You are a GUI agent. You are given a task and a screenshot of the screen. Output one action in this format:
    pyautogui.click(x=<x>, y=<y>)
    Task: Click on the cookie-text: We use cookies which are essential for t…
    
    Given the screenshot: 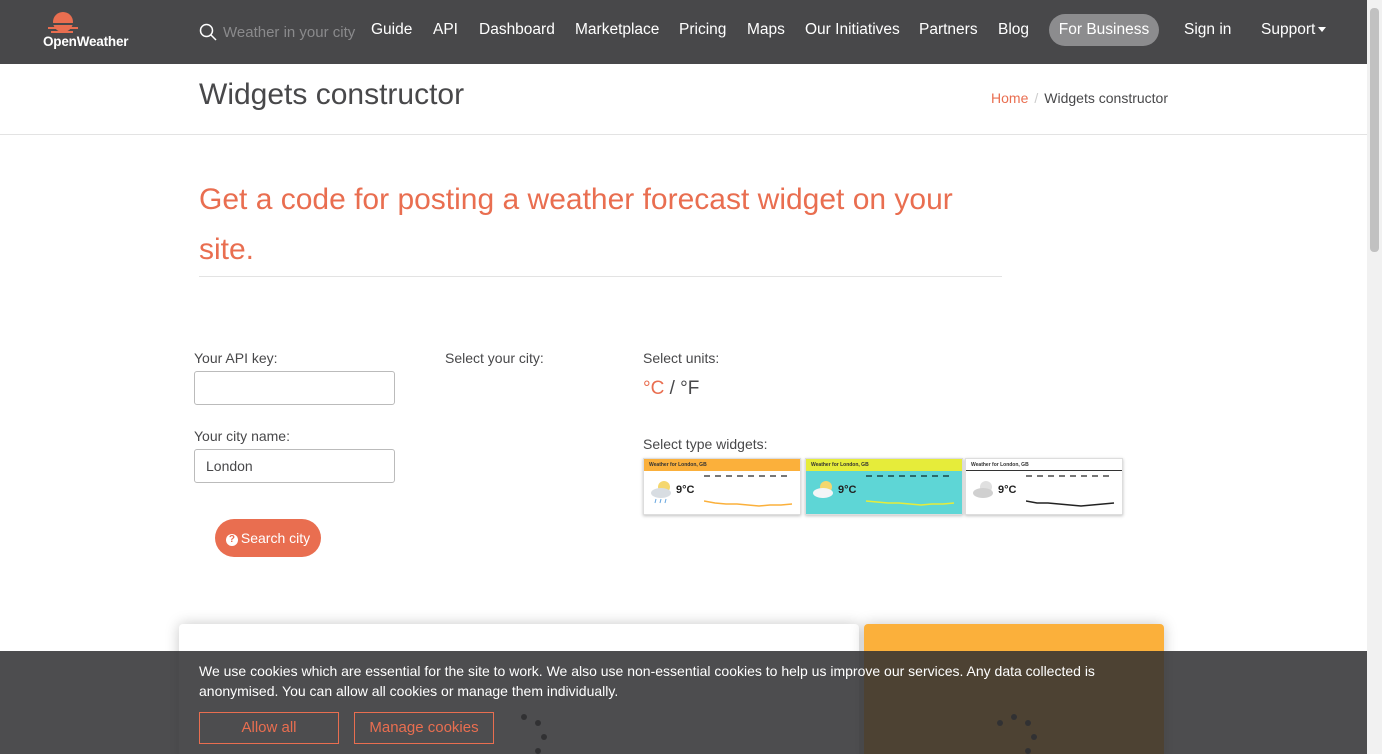 What is the action you would take?
    pyautogui.click(x=647, y=681)
    